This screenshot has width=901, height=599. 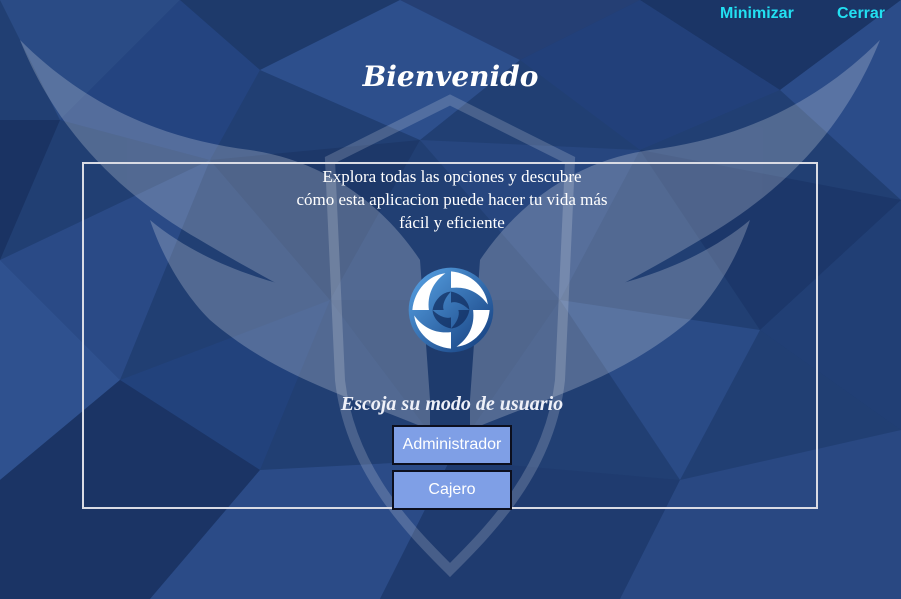 What do you see at coordinates (452, 404) in the screenshot?
I see `user-mode-label: Escoja su modo de usuario` at bounding box center [452, 404].